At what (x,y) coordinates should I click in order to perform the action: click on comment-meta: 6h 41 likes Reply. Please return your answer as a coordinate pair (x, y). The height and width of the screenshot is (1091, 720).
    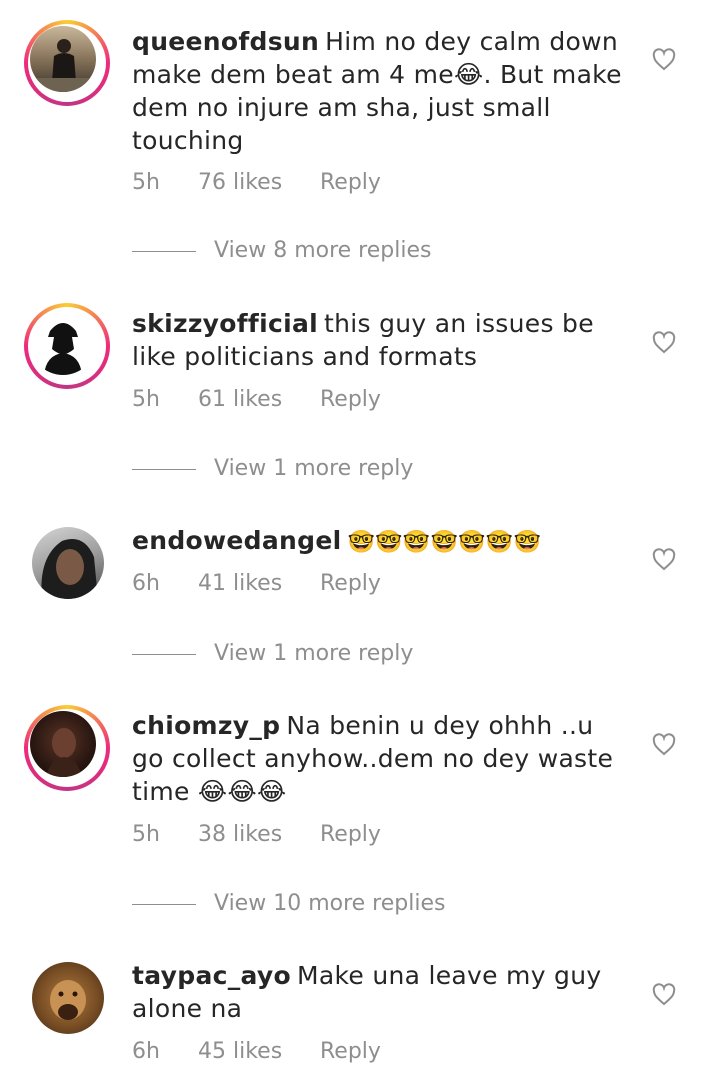
    Looking at the image, I should click on (256, 583).